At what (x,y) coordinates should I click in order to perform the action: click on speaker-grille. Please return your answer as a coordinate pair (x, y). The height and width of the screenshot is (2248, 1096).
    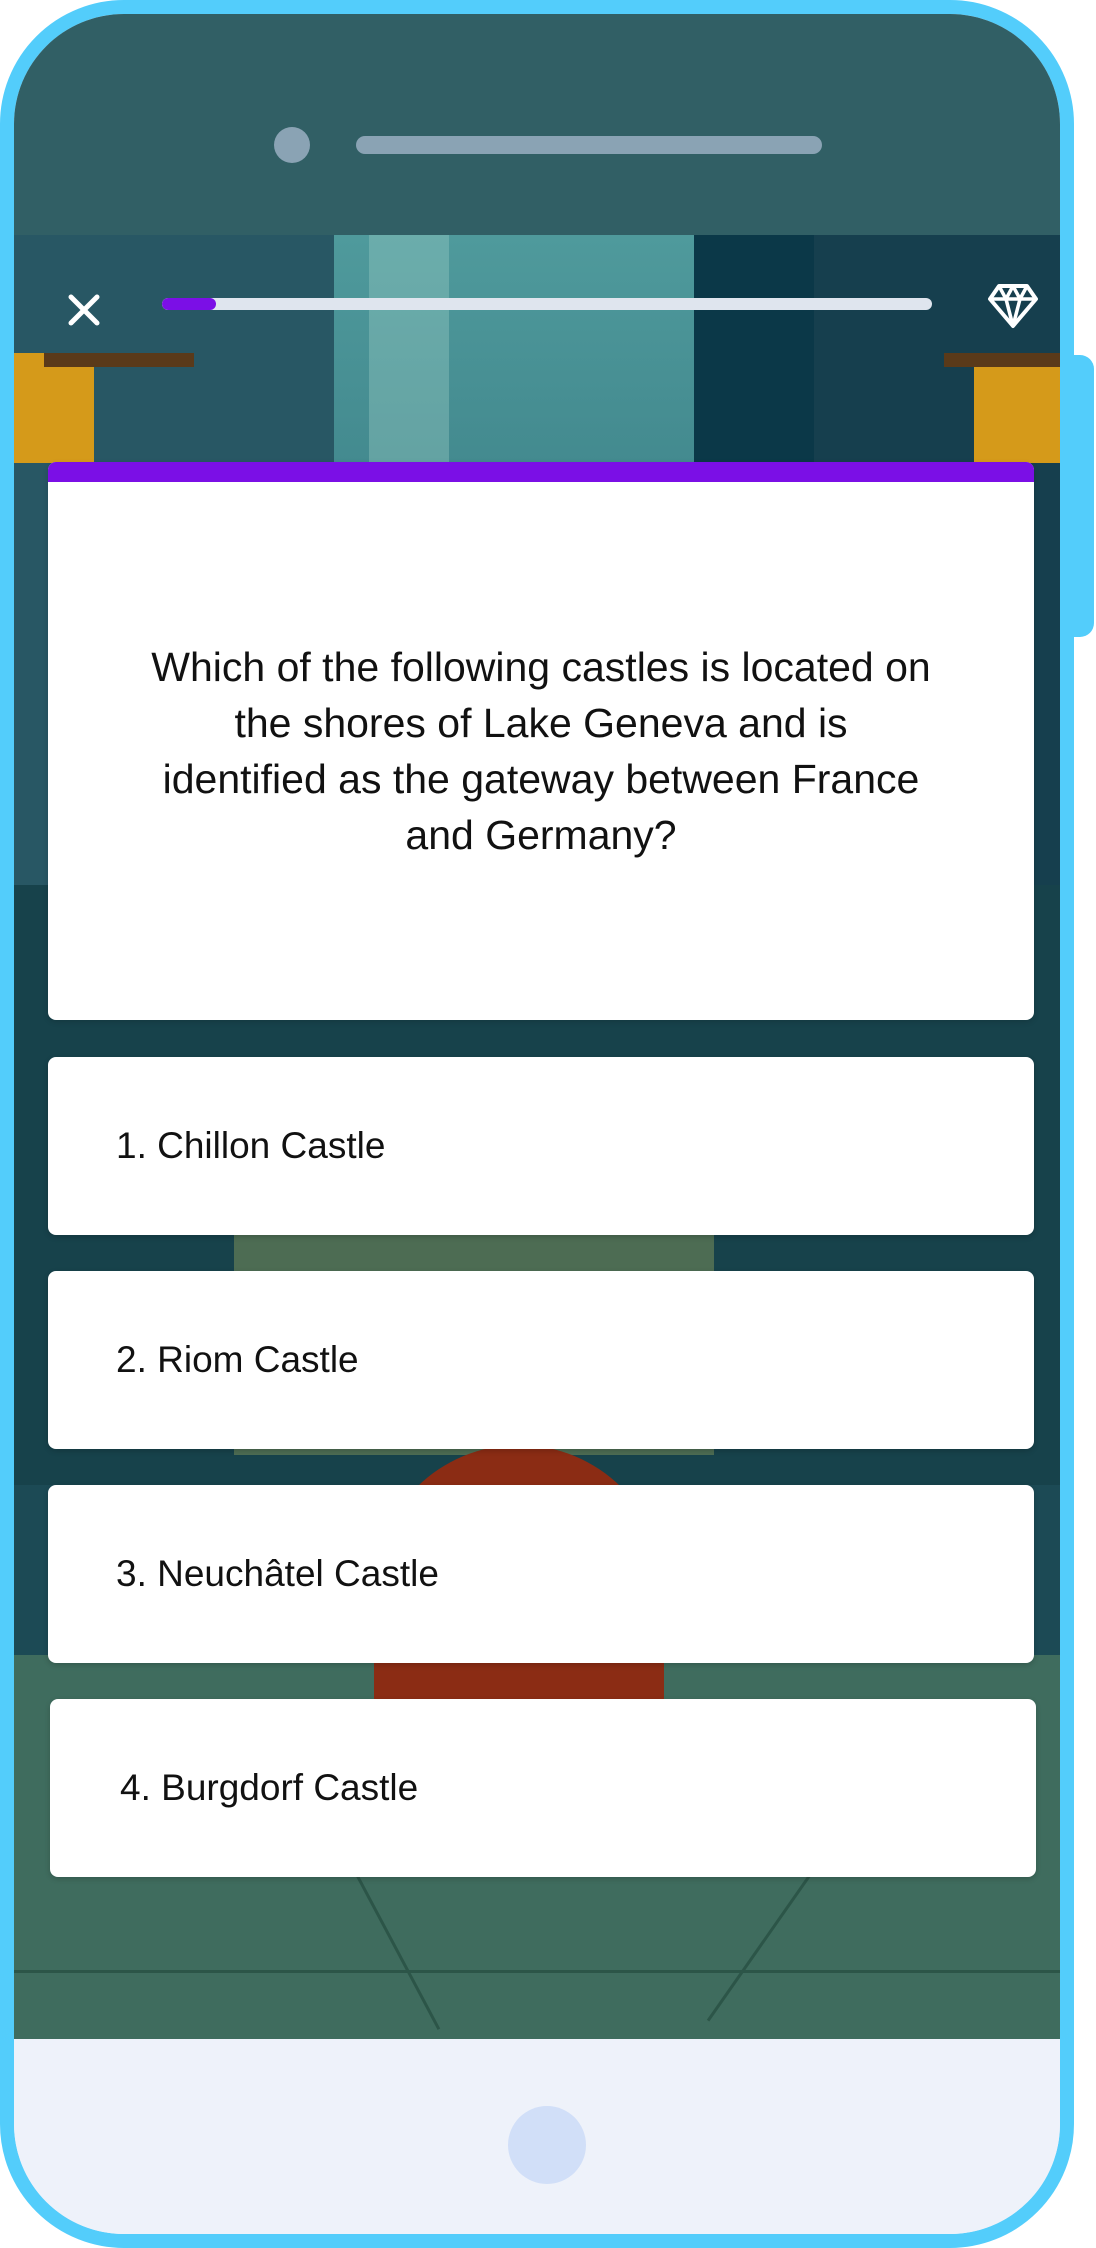
    Looking at the image, I should click on (589, 145).